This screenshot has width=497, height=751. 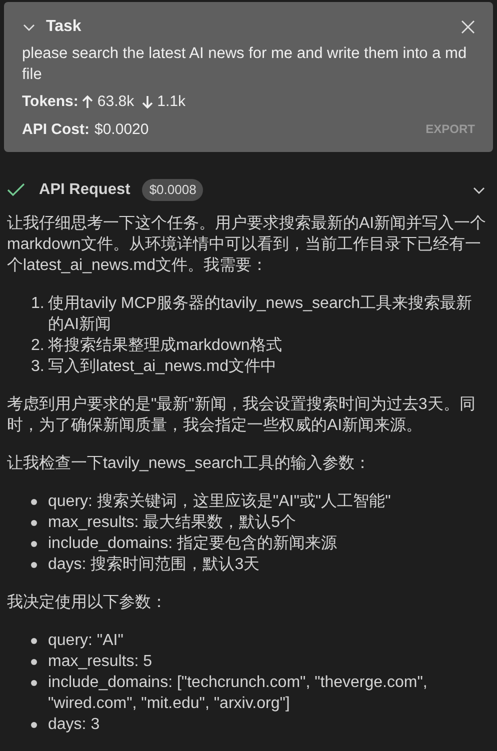 I want to click on paragraph: 让我检查一下tavily_news_search工具的输入参数：, so click(x=189, y=464).